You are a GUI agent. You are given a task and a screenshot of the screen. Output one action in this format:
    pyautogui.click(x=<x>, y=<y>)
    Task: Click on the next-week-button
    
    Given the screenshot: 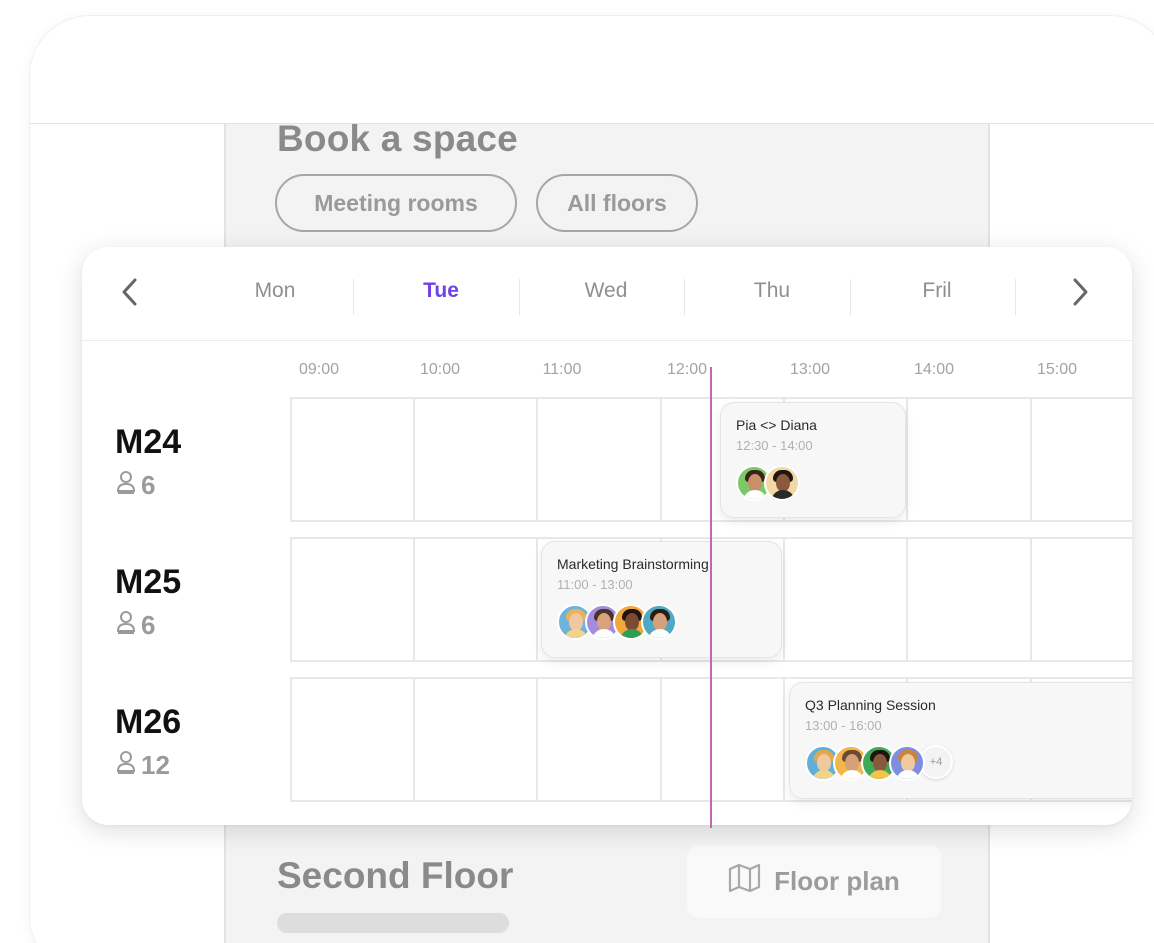 What is the action you would take?
    pyautogui.click(x=1080, y=294)
    